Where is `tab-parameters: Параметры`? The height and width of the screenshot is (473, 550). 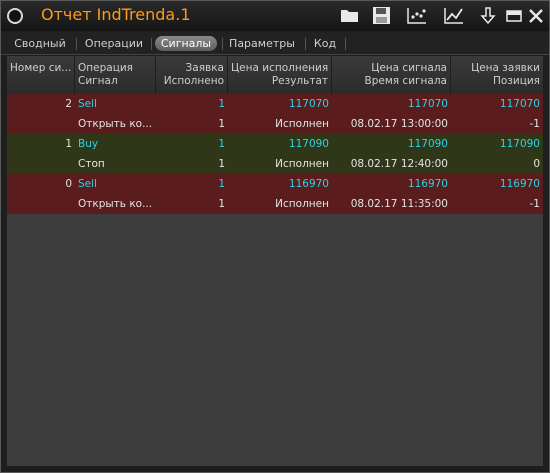 tab-parameters: Параметры is located at coordinates (262, 43).